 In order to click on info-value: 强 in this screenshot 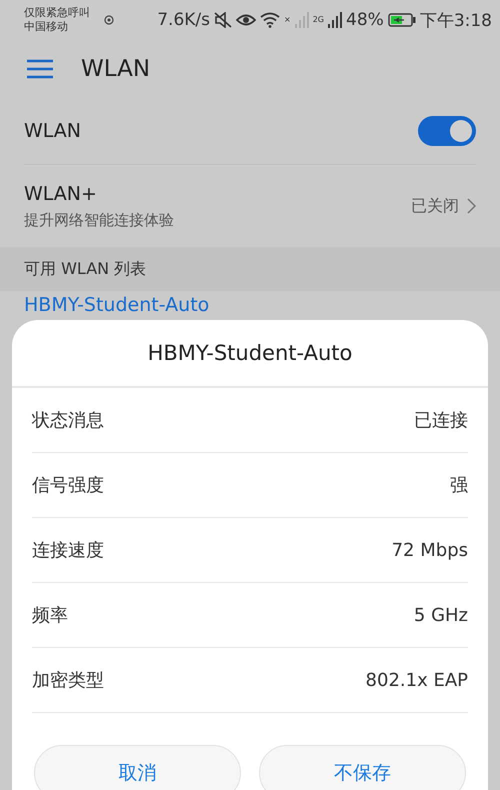, I will do `click(459, 485)`.